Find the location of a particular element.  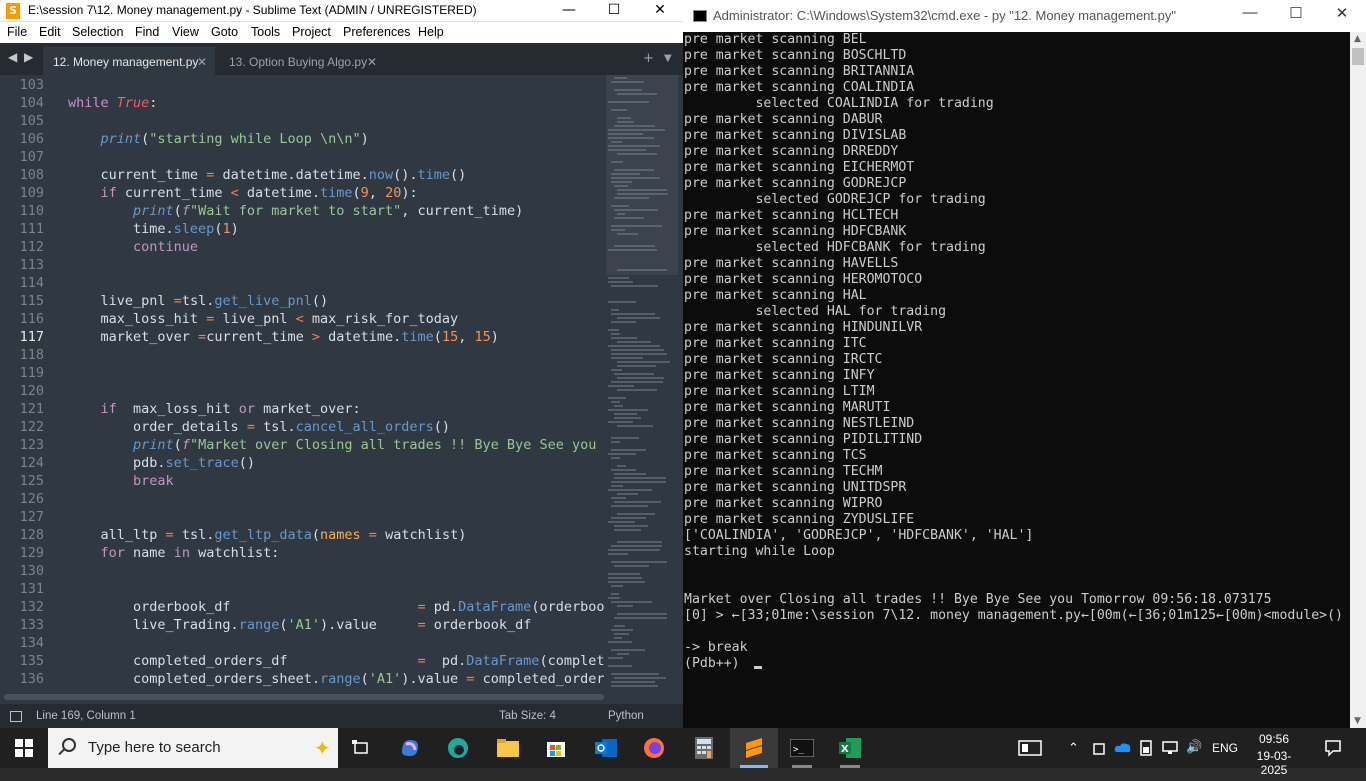

tab-prev-icon: ◀ is located at coordinates (12, 57).